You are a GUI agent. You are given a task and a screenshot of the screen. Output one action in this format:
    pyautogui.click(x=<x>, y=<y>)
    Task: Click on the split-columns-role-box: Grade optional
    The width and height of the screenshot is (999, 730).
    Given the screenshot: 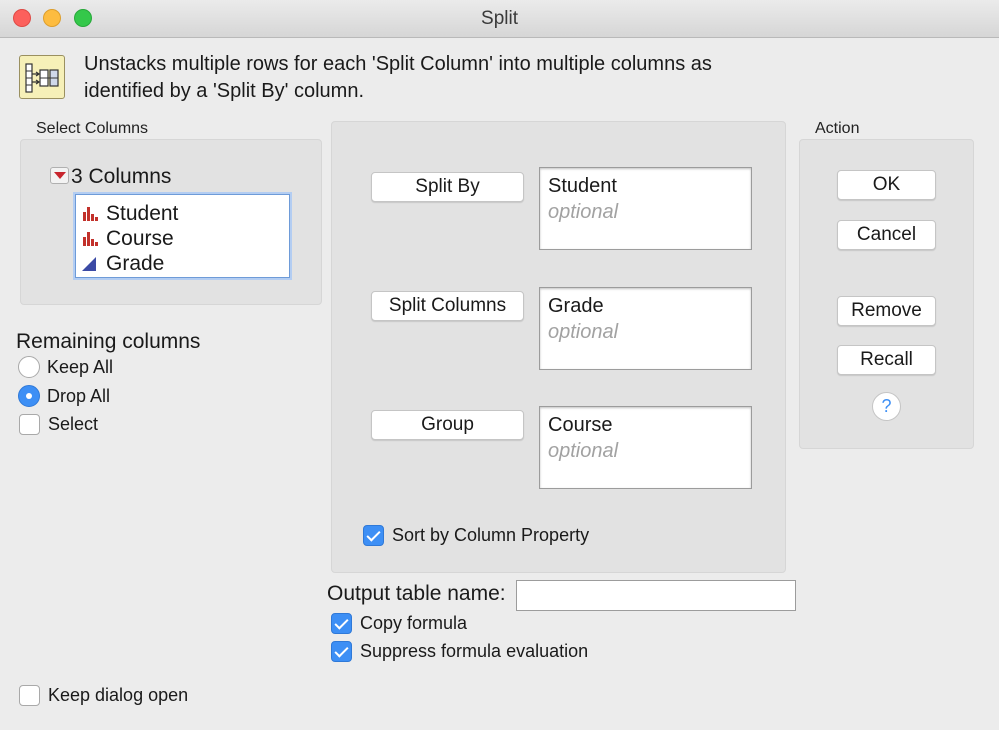 What is the action you would take?
    pyautogui.click(x=645, y=328)
    